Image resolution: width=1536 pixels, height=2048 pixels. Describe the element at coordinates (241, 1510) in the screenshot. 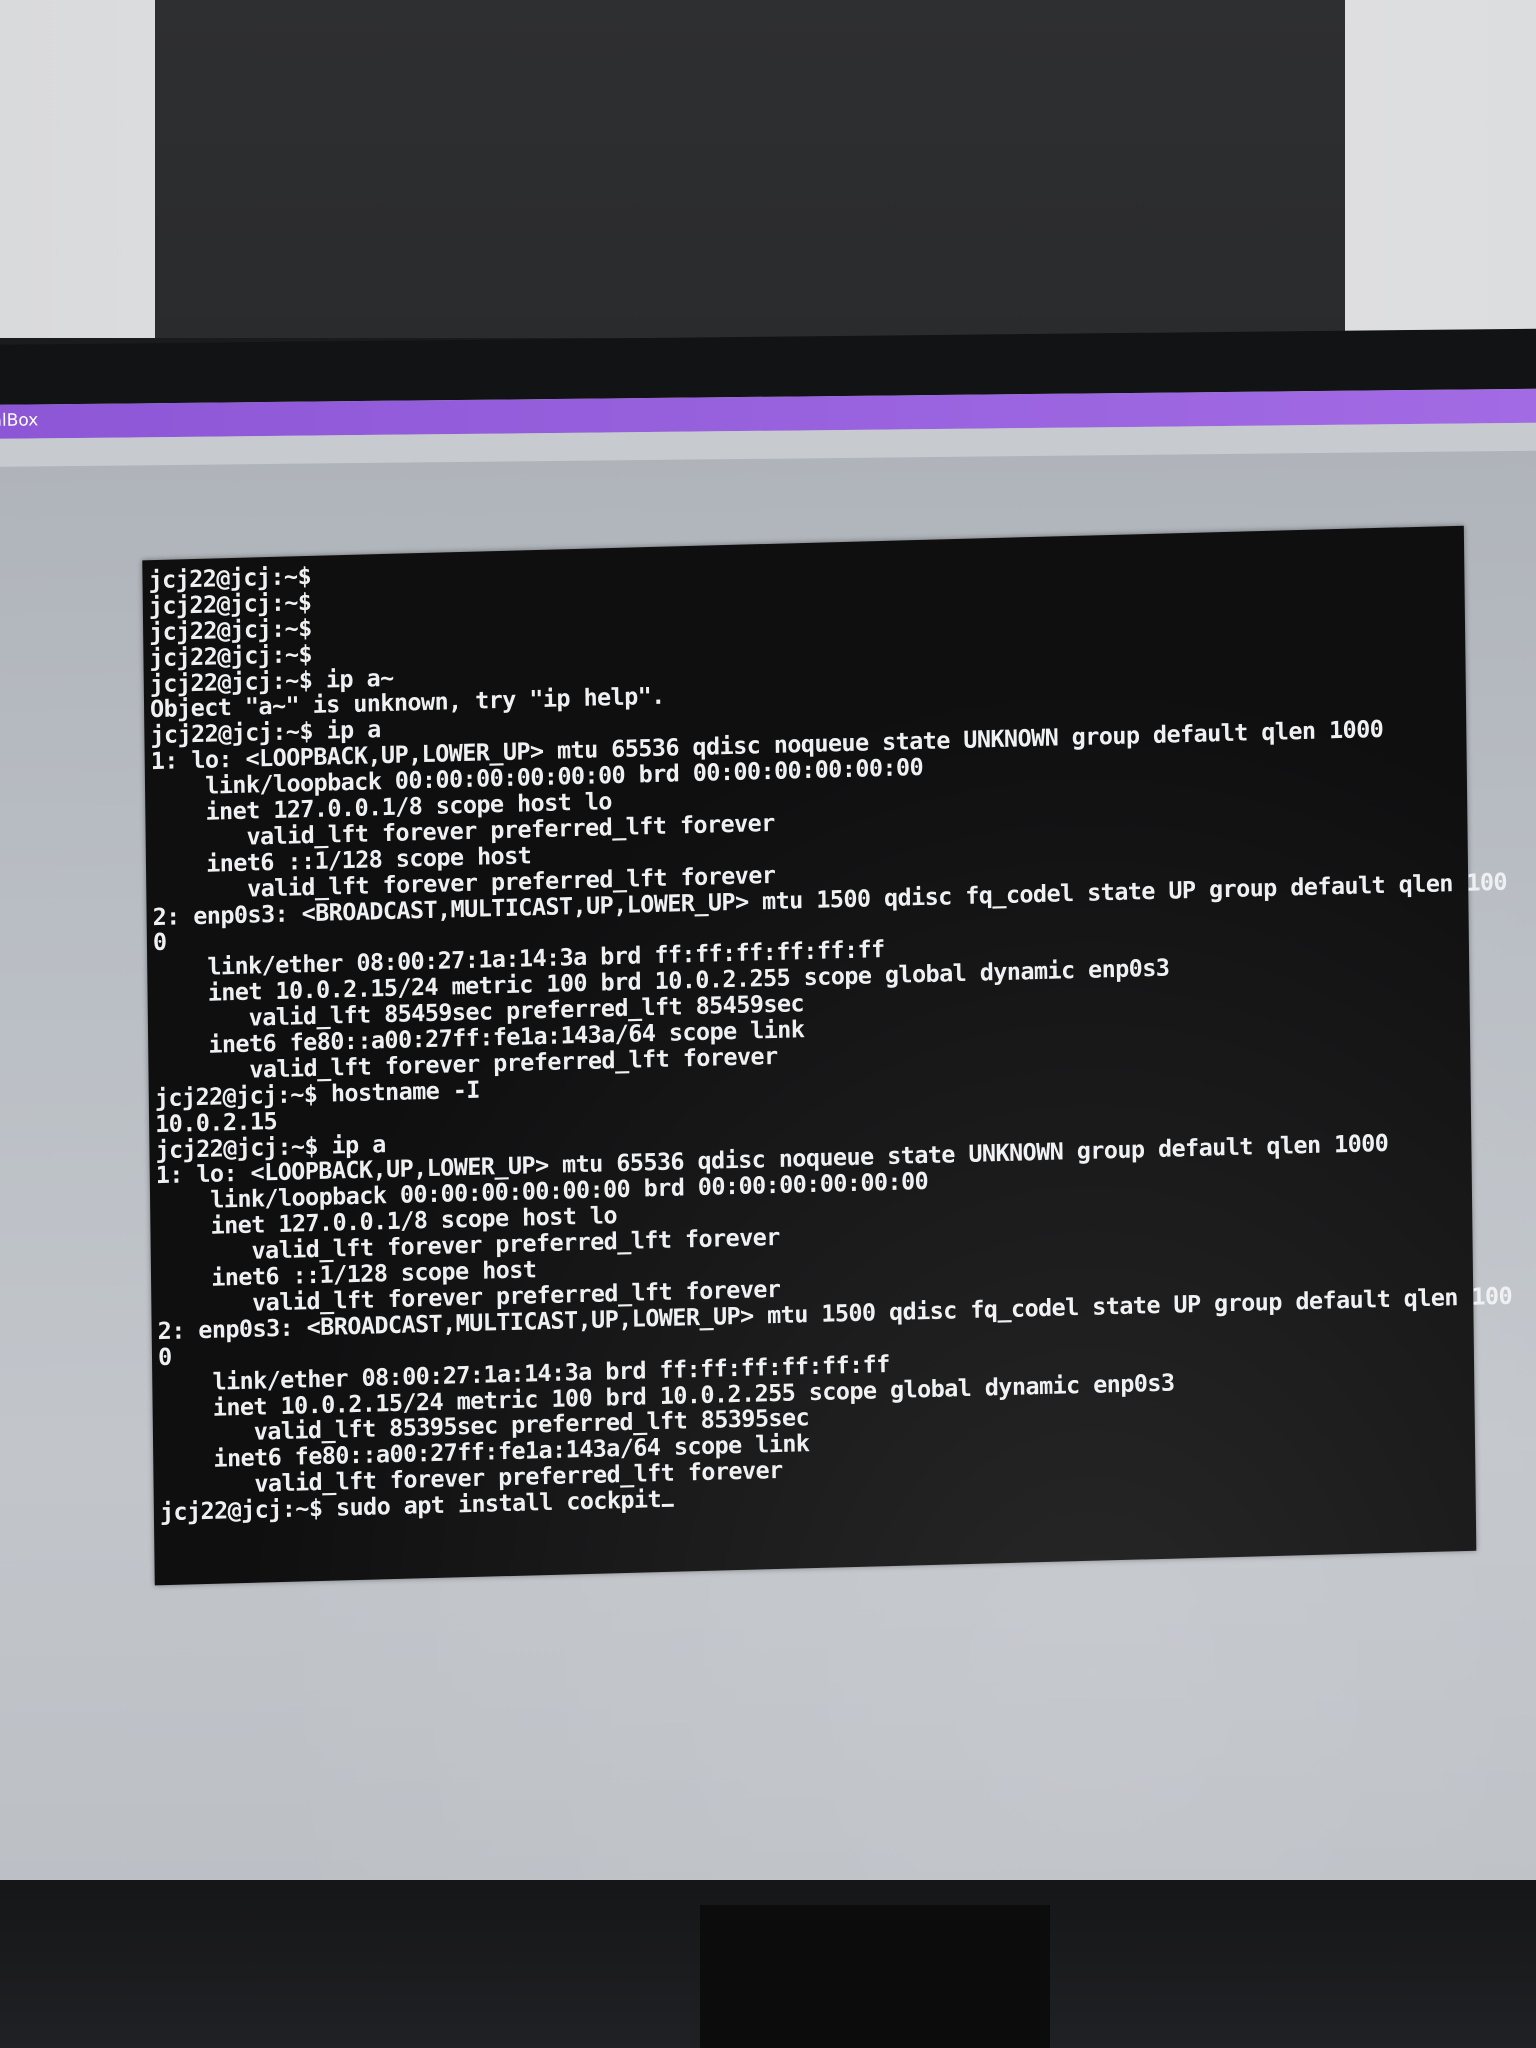

I see `prompt: jcj22@jcj:~$` at that location.